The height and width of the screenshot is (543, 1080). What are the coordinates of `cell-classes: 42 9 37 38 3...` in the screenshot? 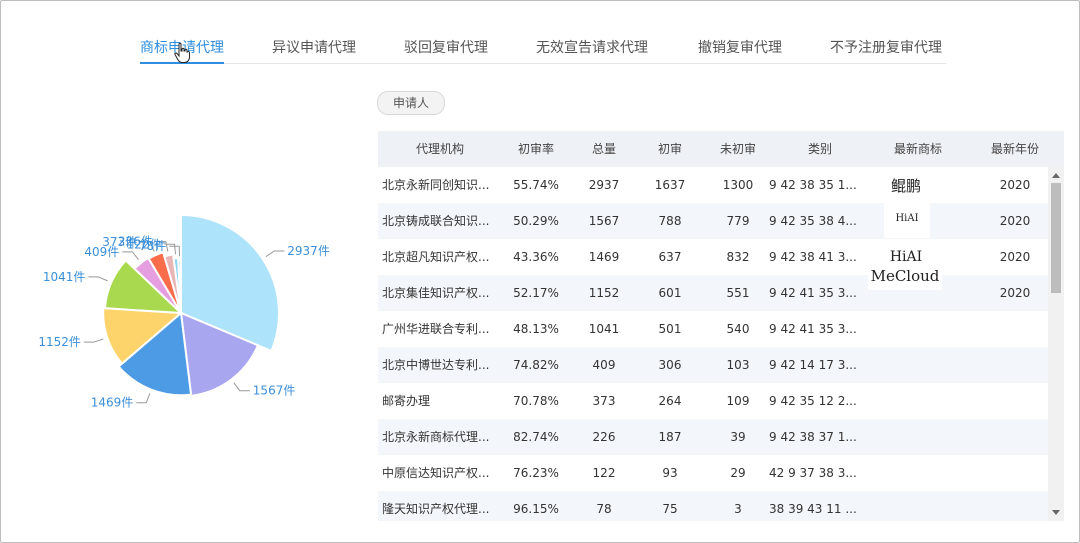 It's located at (813, 473).